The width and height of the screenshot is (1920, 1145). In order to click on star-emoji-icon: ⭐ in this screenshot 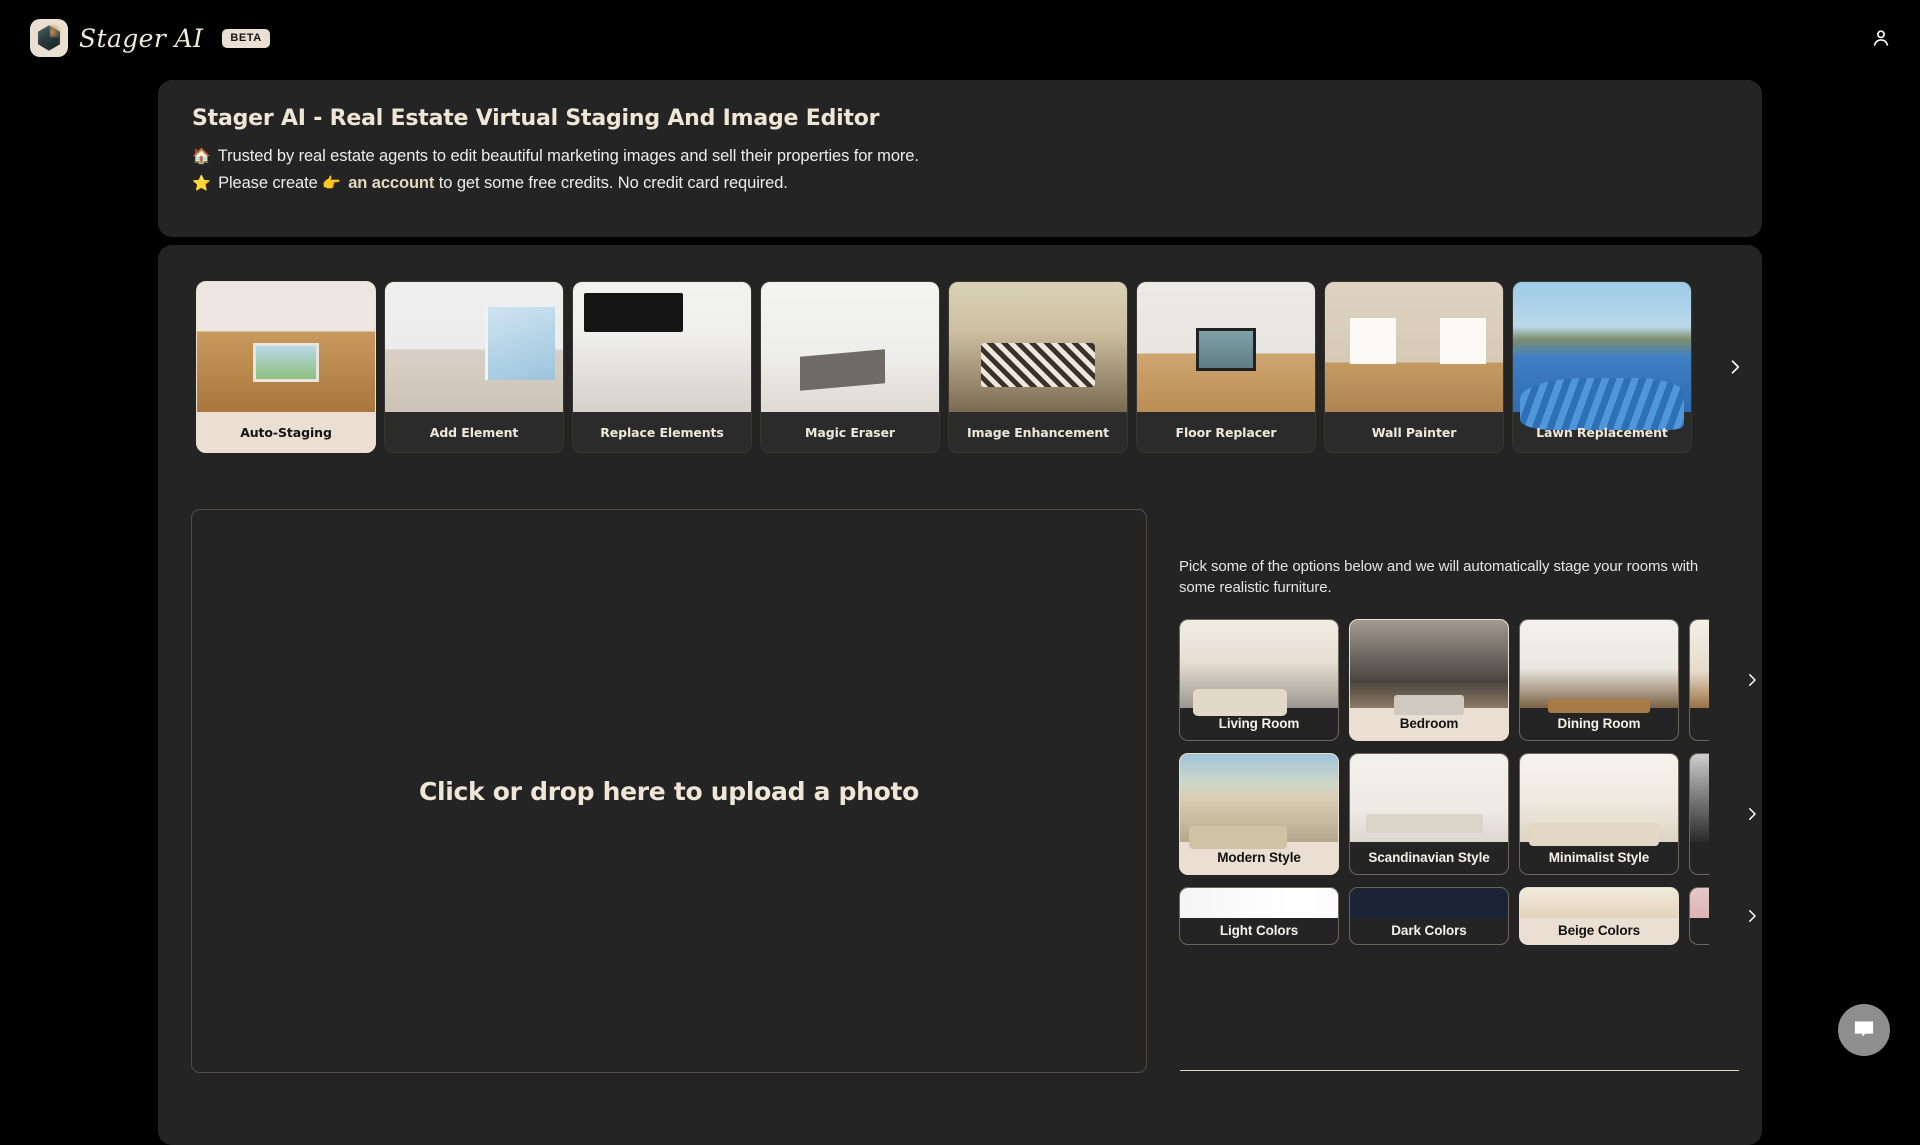, I will do `click(201, 183)`.